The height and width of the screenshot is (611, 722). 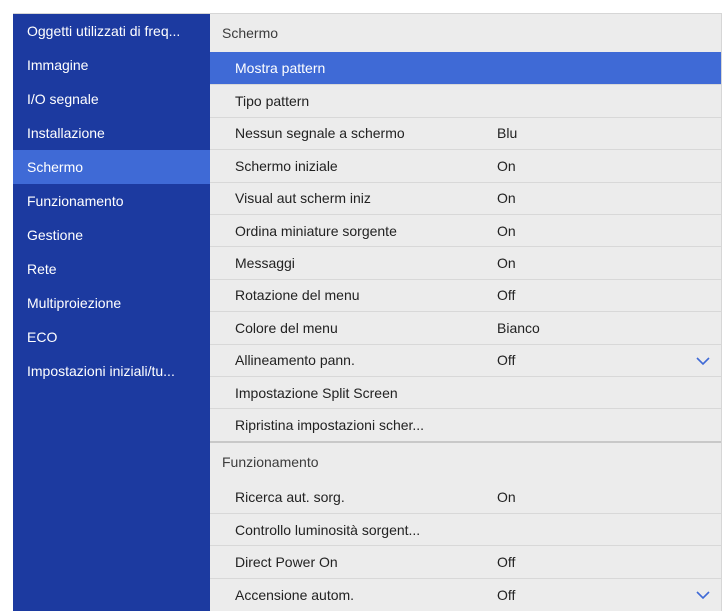 What do you see at coordinates (111, 337) in the screenshot?
I see `sidebar-item-eco: ECO` at bounding box center [111, 337].